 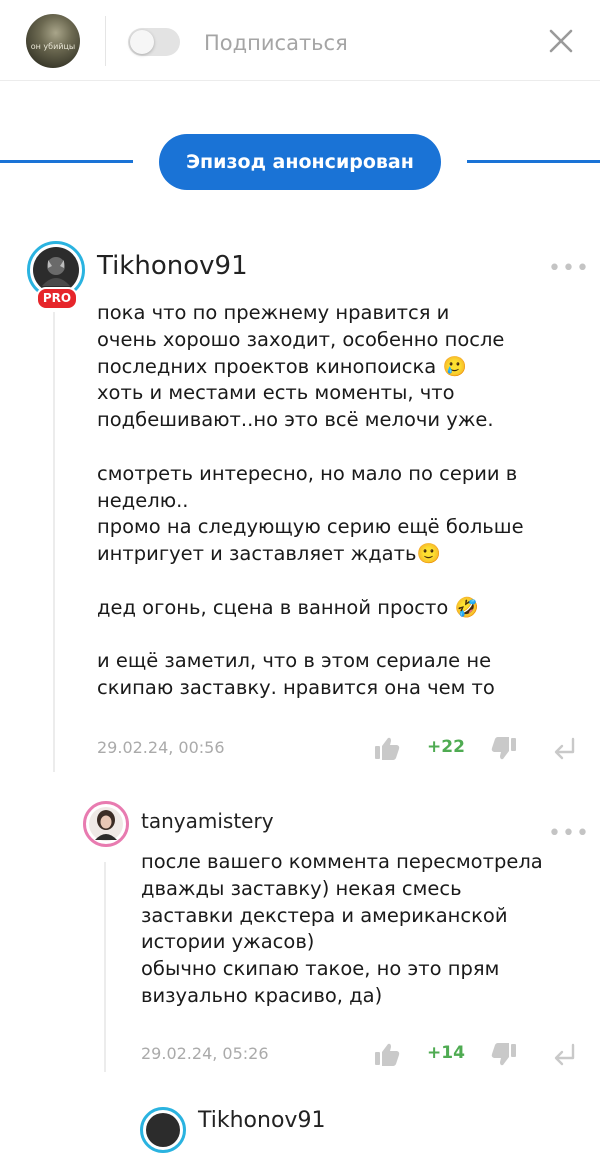 What do you see at coordinates (276, 43) in the screenshot?
I see `subscribe-label: Подписаться` at bounding box center [276, 43].